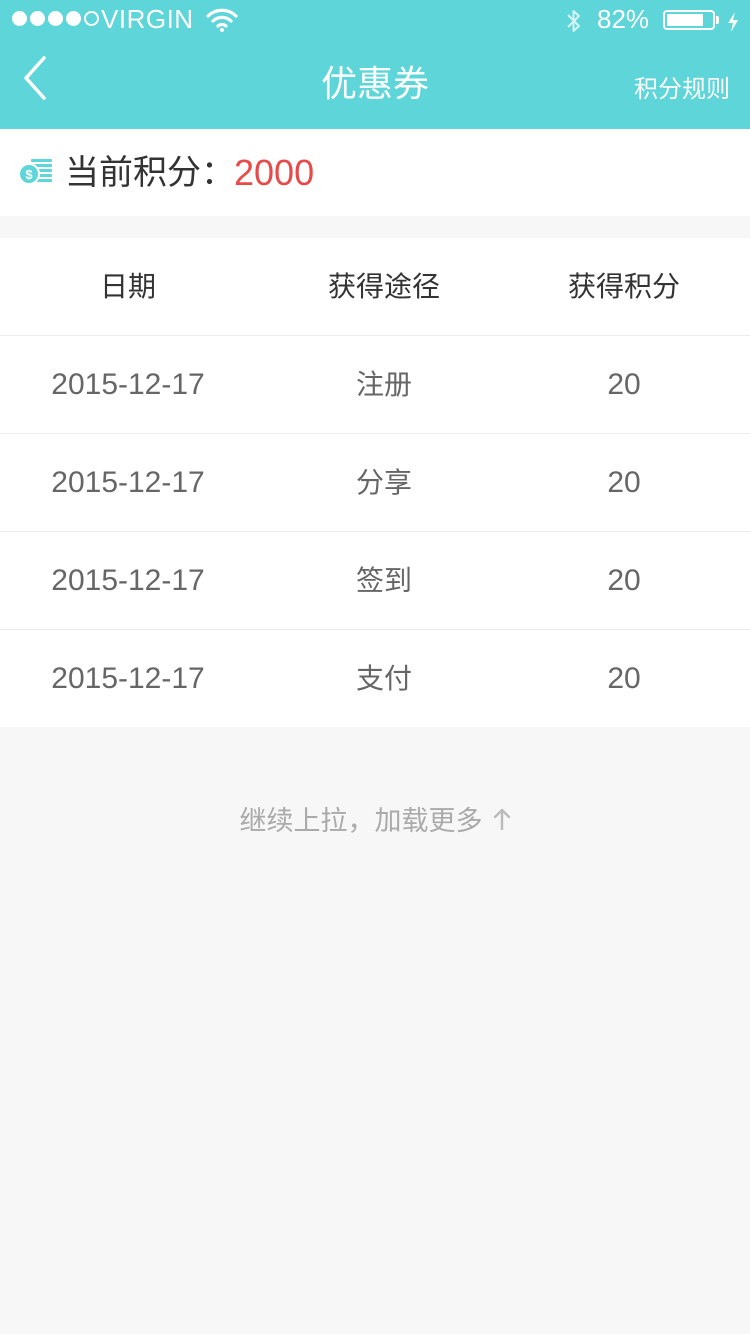 Image resolution: width=750 pixels, height=1334 pixels. I want to click on battery-cap, so click(717, 20).